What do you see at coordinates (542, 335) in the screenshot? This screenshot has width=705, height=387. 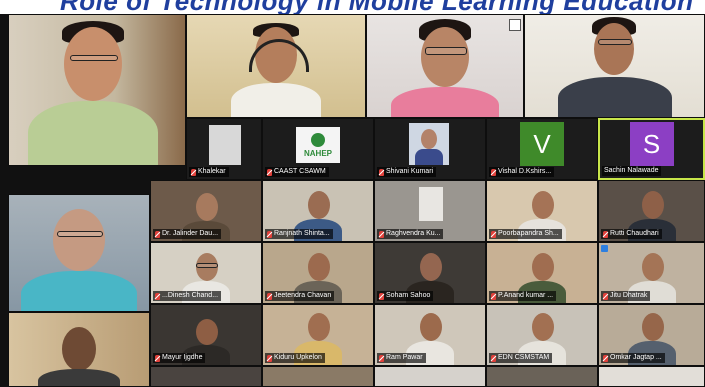 I see `video-tile-edn-csmstam: EDN CSMSTAM` at bounding box center [542, 335].